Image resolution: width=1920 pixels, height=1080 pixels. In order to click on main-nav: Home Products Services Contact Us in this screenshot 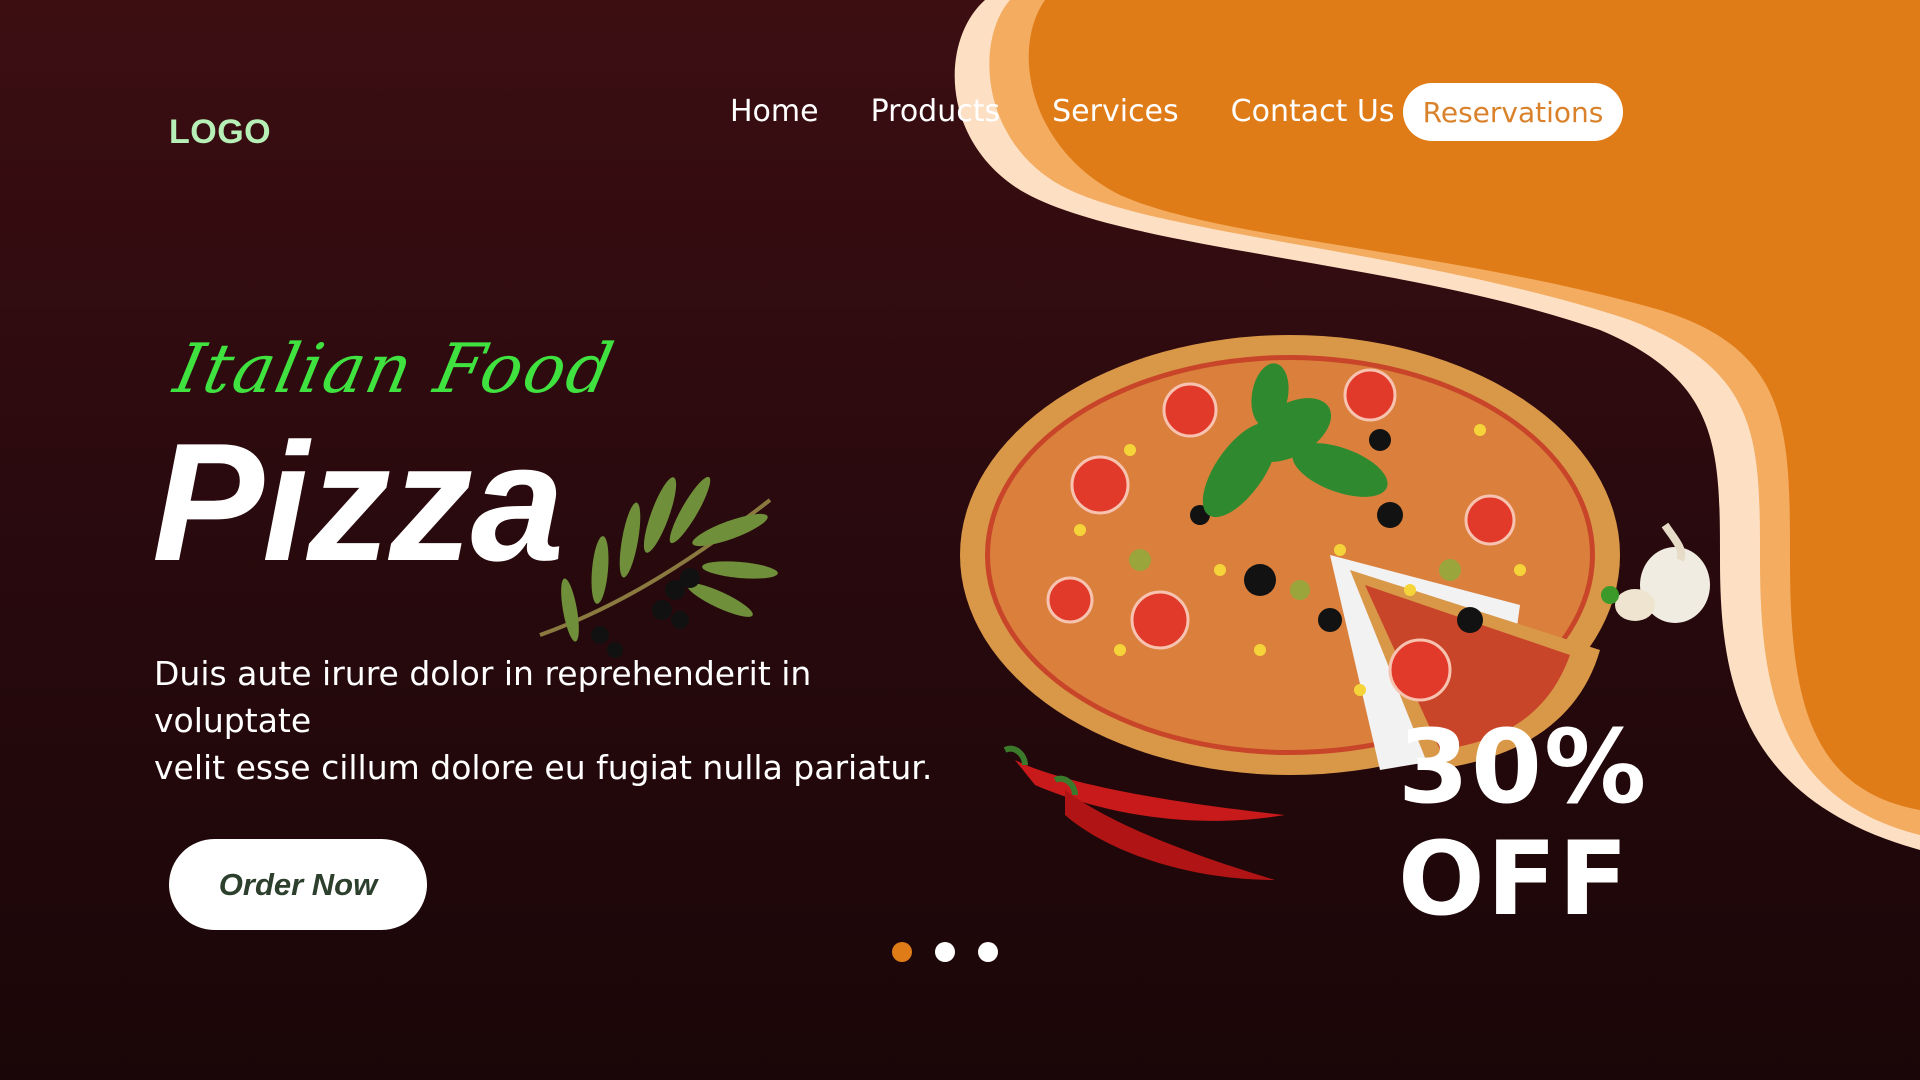, I will do `click(1062, 111)`.